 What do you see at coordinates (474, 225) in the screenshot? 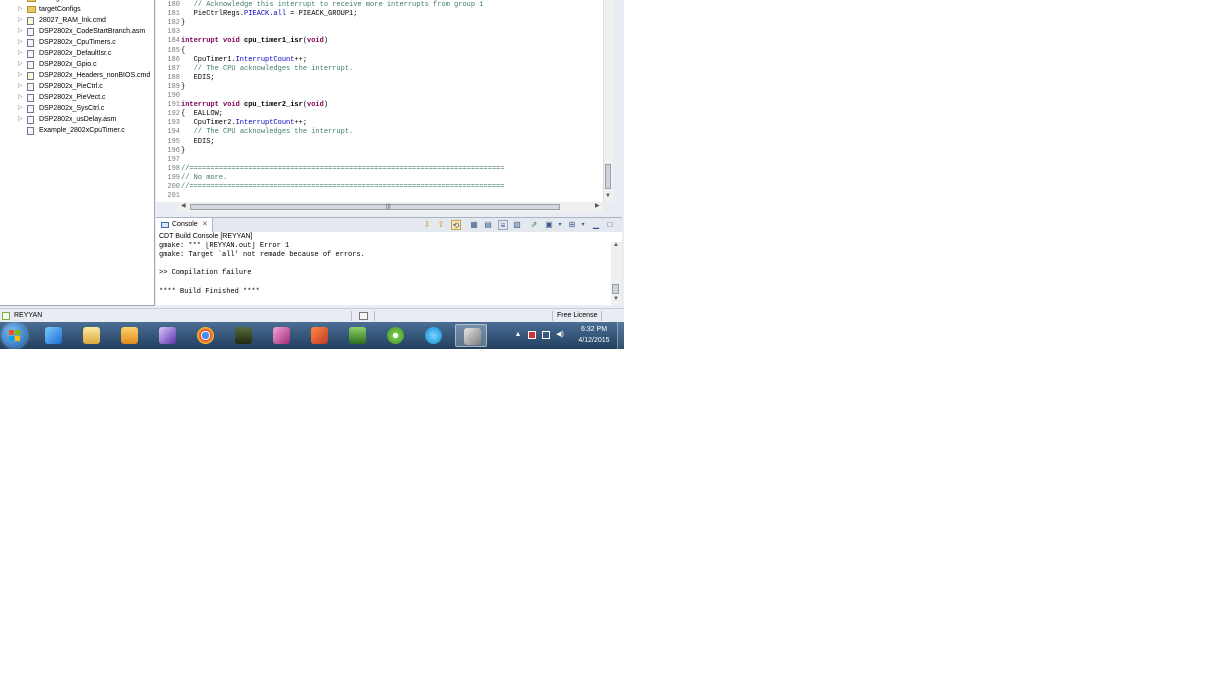
I see `clear-console-icon: ▦` at bounding box center [474, 225].